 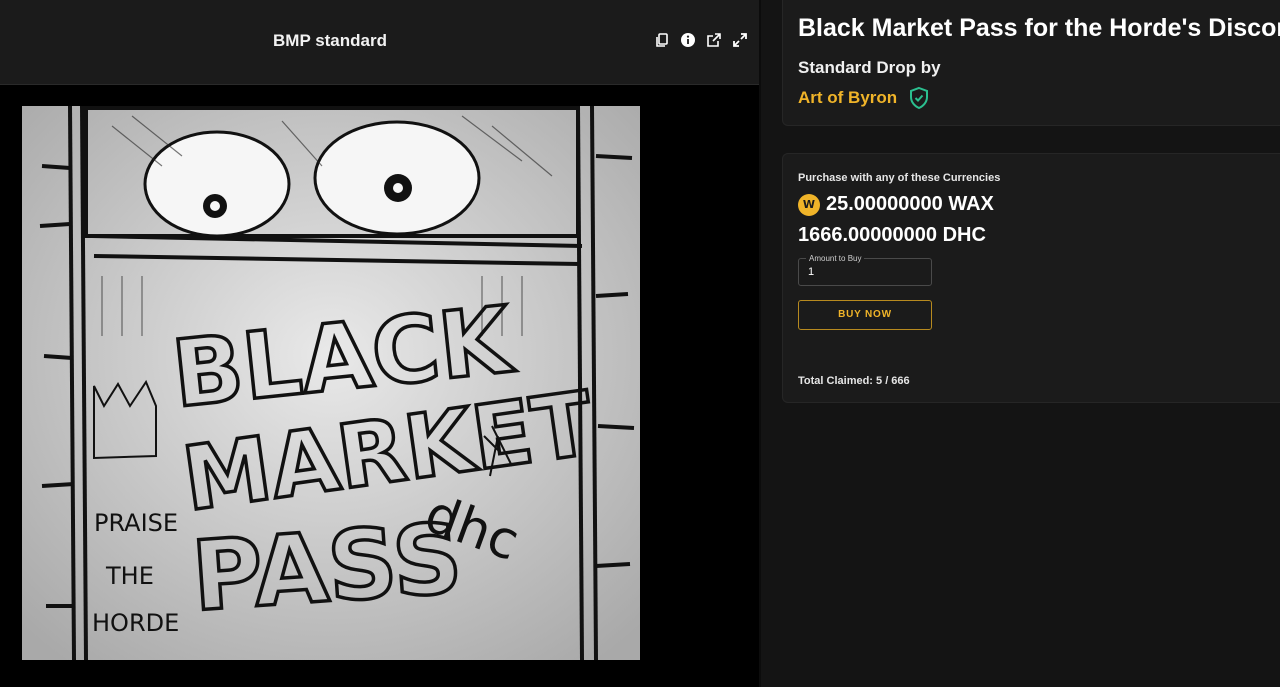 What do you see at coordinates (714, 40) in the screenshot?
I see `open-external-icon` at bounding box center [714, 40].